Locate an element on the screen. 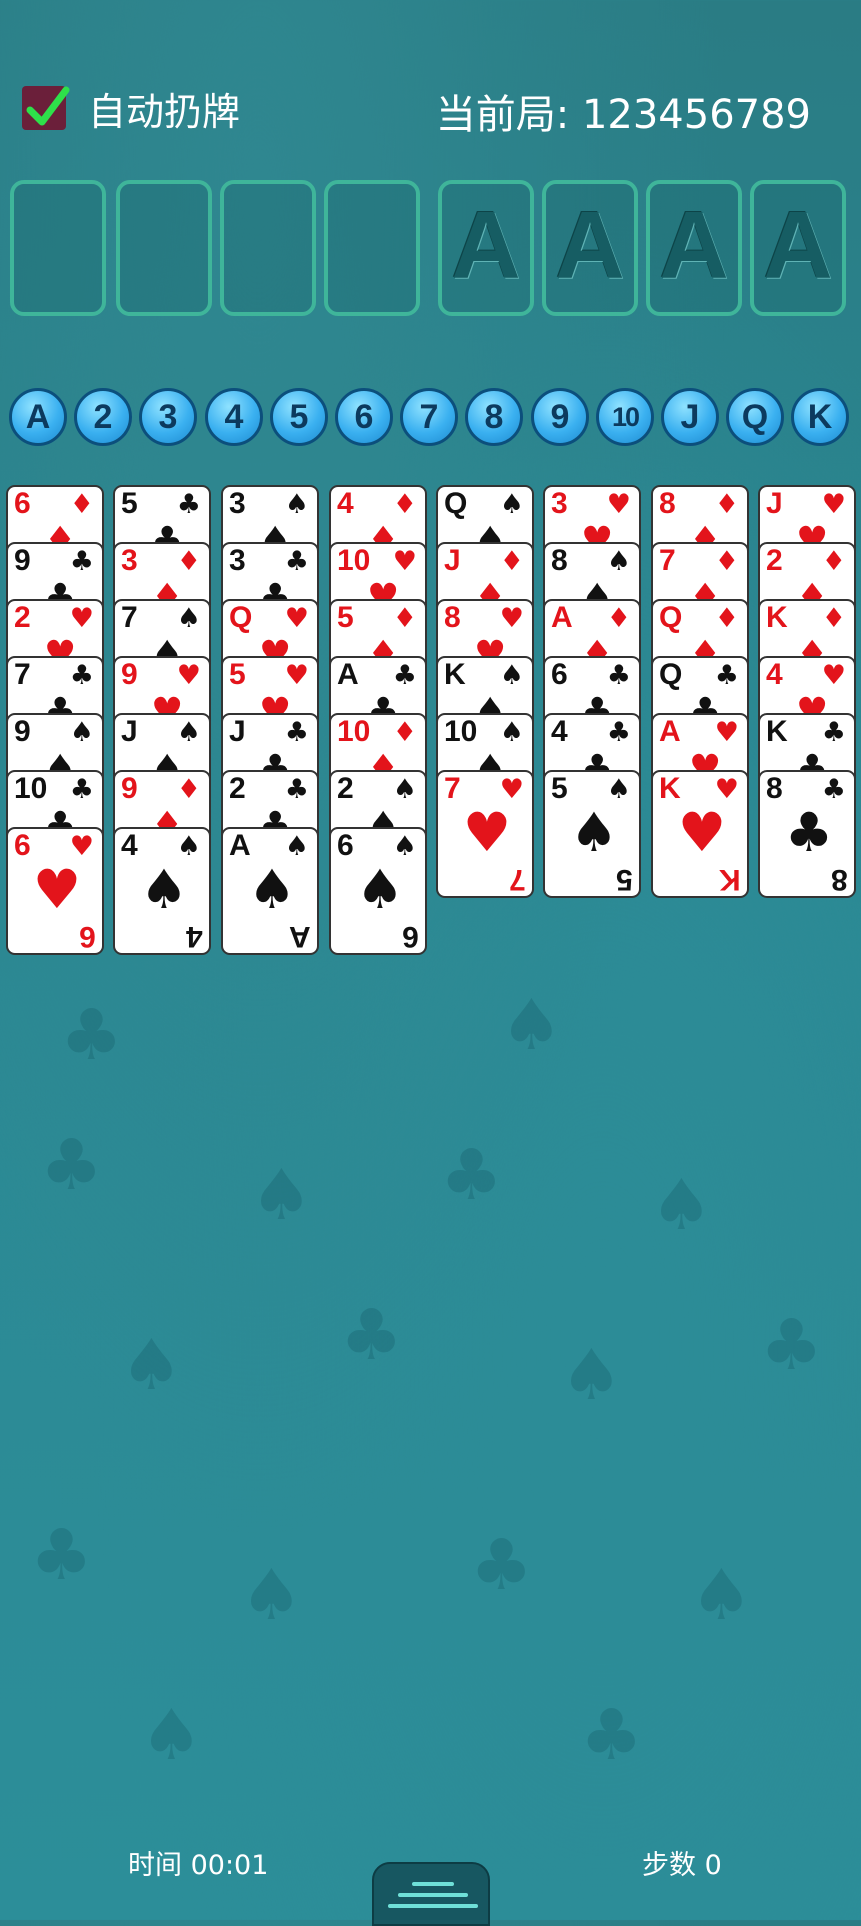 This screenshot has width=861, height=1926. card-center-suit-icon: ♠ is located at coordinates (272, 889).